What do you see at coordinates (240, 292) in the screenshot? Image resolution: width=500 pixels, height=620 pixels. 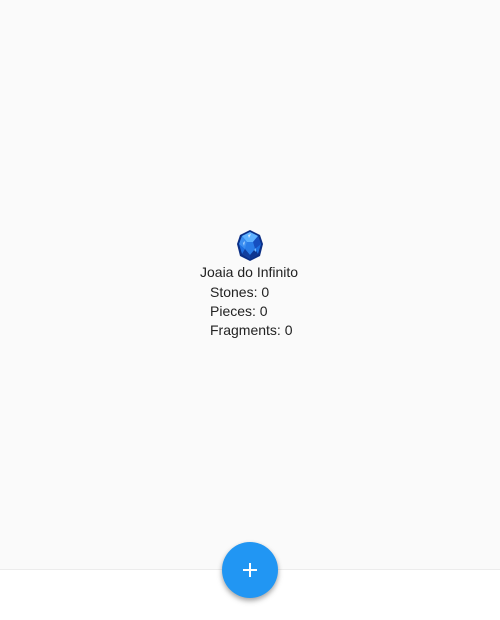 I see `stones-count: Stones: 0` at bounding box center [240, 292].